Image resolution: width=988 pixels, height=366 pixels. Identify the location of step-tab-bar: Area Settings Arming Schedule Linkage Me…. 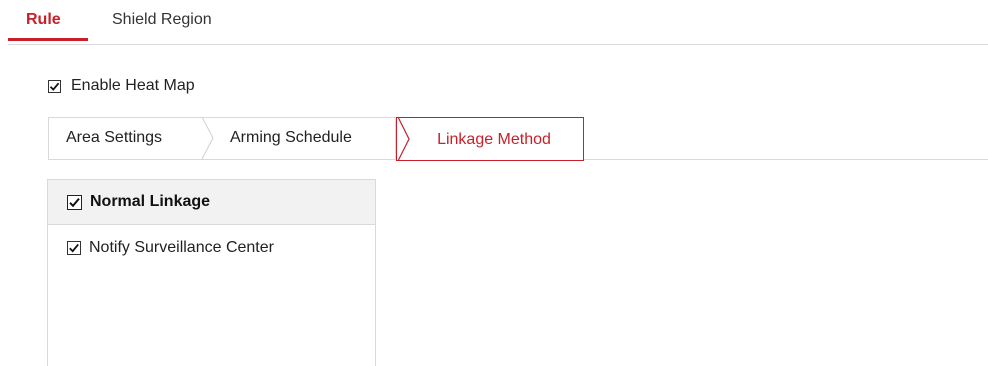
(518, 139).